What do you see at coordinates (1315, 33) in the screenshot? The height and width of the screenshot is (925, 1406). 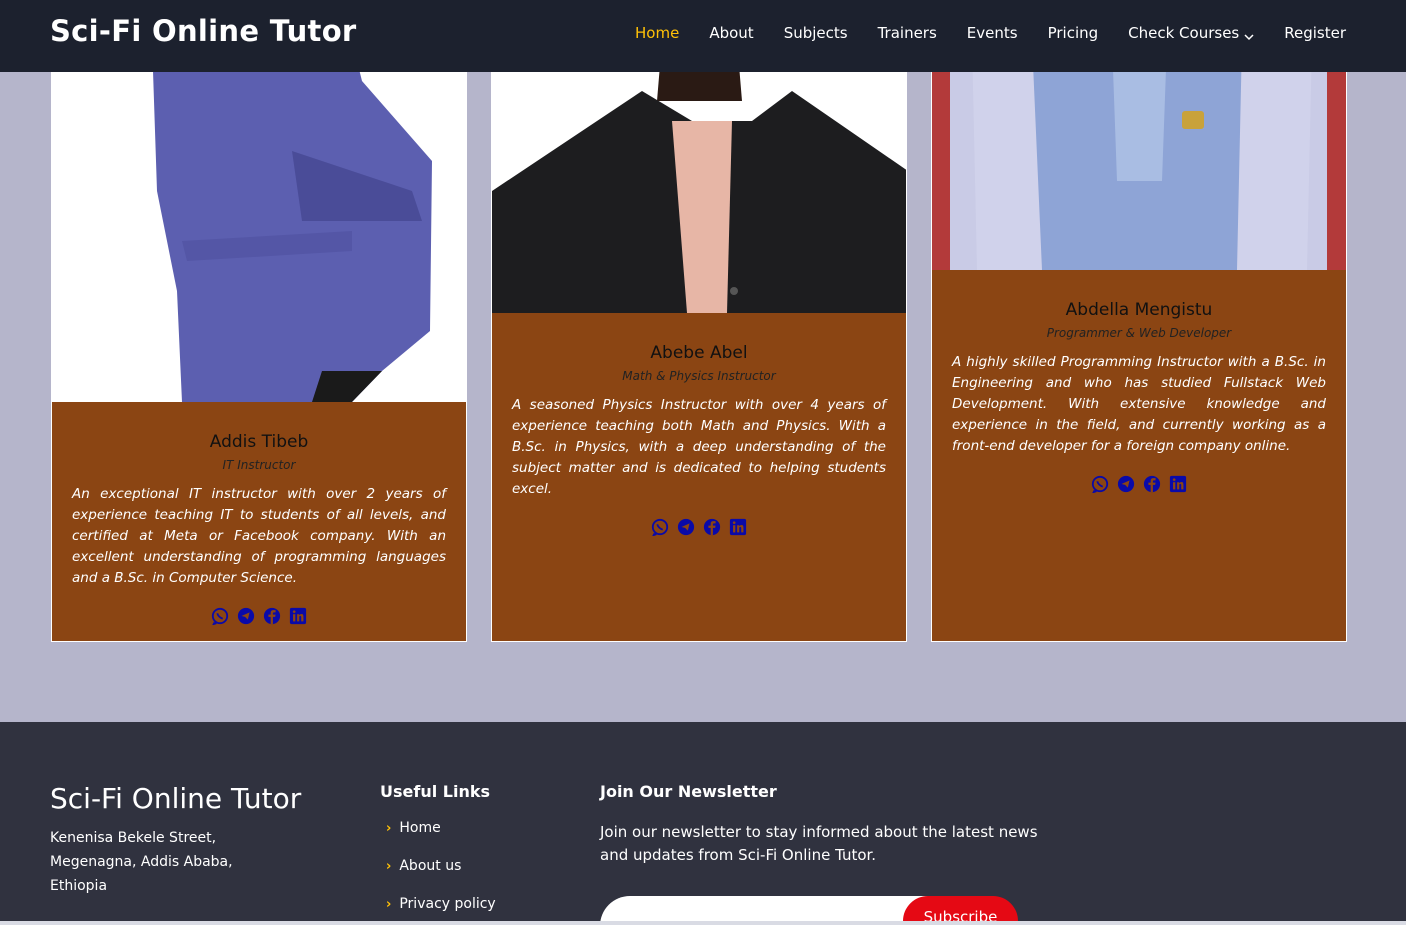 I see `nav-register: Register` at bounding box center [1315, 33].